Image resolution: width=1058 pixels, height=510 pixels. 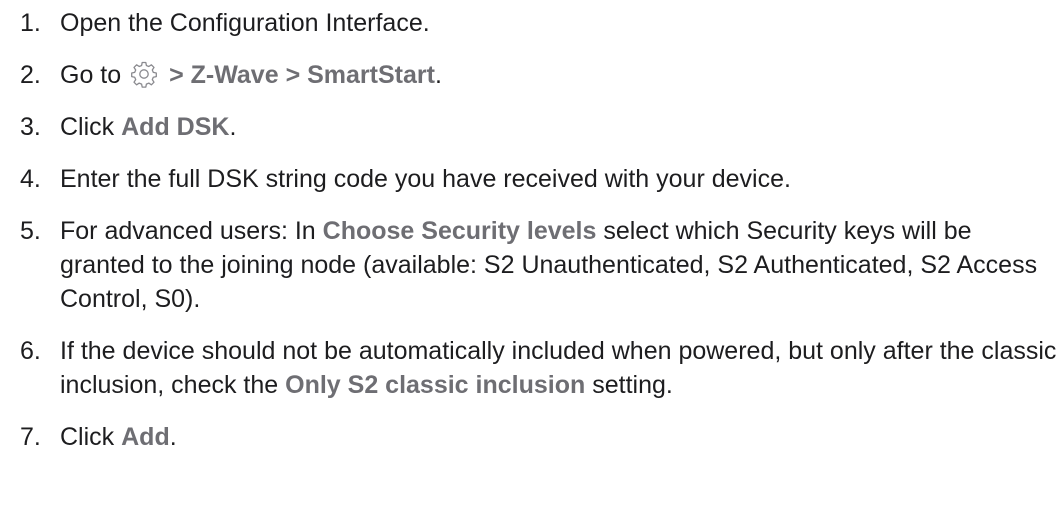 I want to click on step-number: 6., so click(x=30, y=351).